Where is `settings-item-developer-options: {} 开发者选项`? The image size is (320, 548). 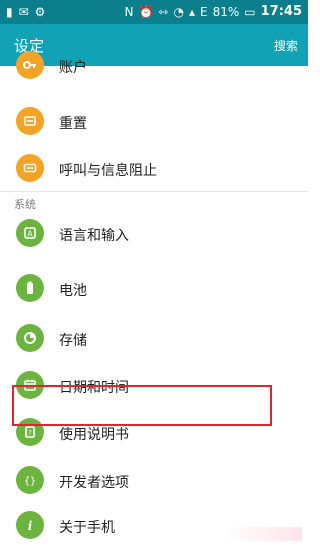
settings-item-developer-options: {} 开发者选项 is located at coordinates (154, 482).